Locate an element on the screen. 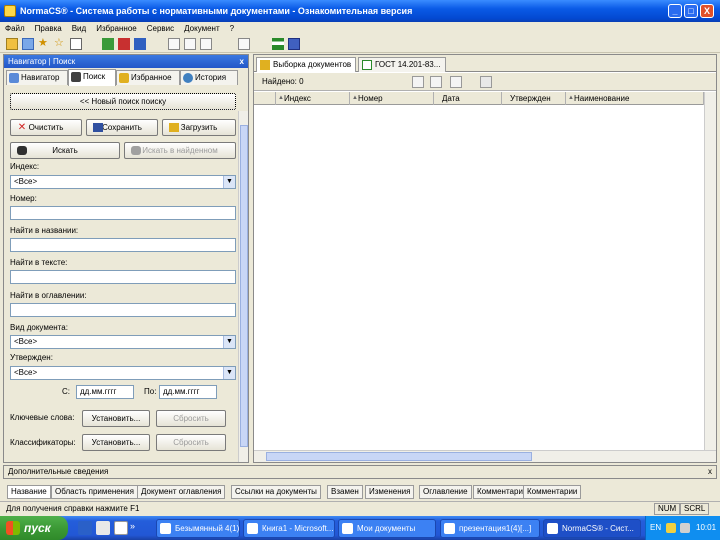 The width and height of the screenshot is (720, 540). export-icon is located at coordinates (486, 82).